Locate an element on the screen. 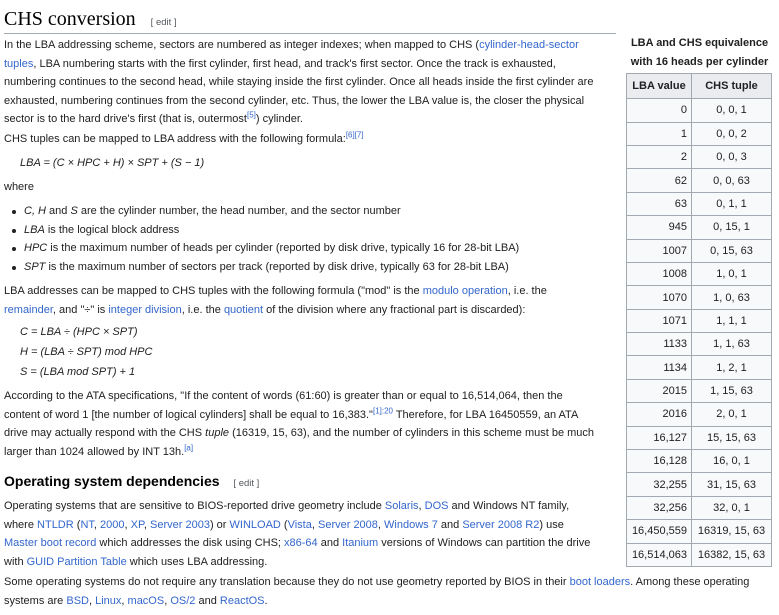 This screenshot has height=615, width=779. table-row: 1133 1, 1, 63 is located at coordinates (699, 344).